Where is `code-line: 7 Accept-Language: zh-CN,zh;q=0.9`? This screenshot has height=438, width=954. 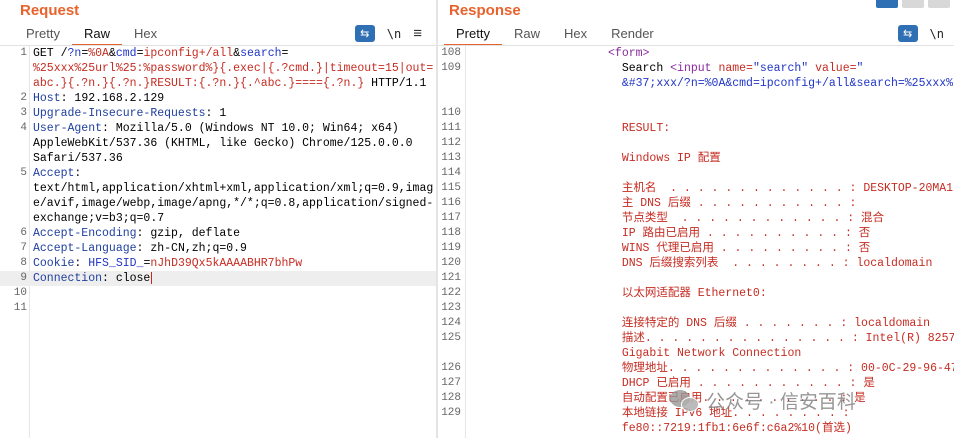 code-line: 7 Accept-Language: zh-CN,zh;q=0.9 is located at coordinates (218, 248).